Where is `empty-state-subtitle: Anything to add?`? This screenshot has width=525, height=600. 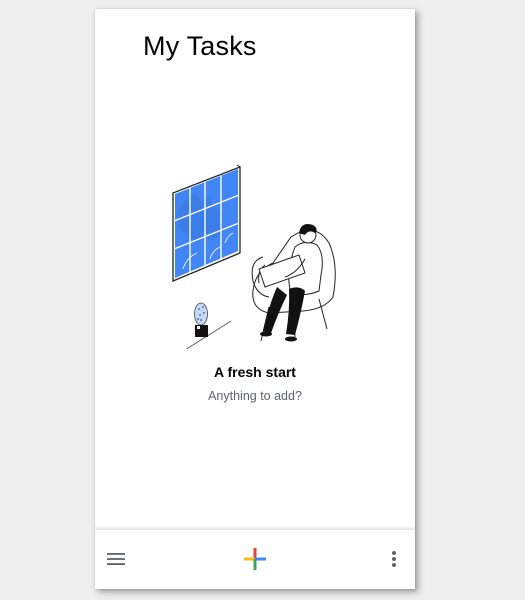 empty-state-subtitle: Anything to add? is located at coordinates (255, 396).